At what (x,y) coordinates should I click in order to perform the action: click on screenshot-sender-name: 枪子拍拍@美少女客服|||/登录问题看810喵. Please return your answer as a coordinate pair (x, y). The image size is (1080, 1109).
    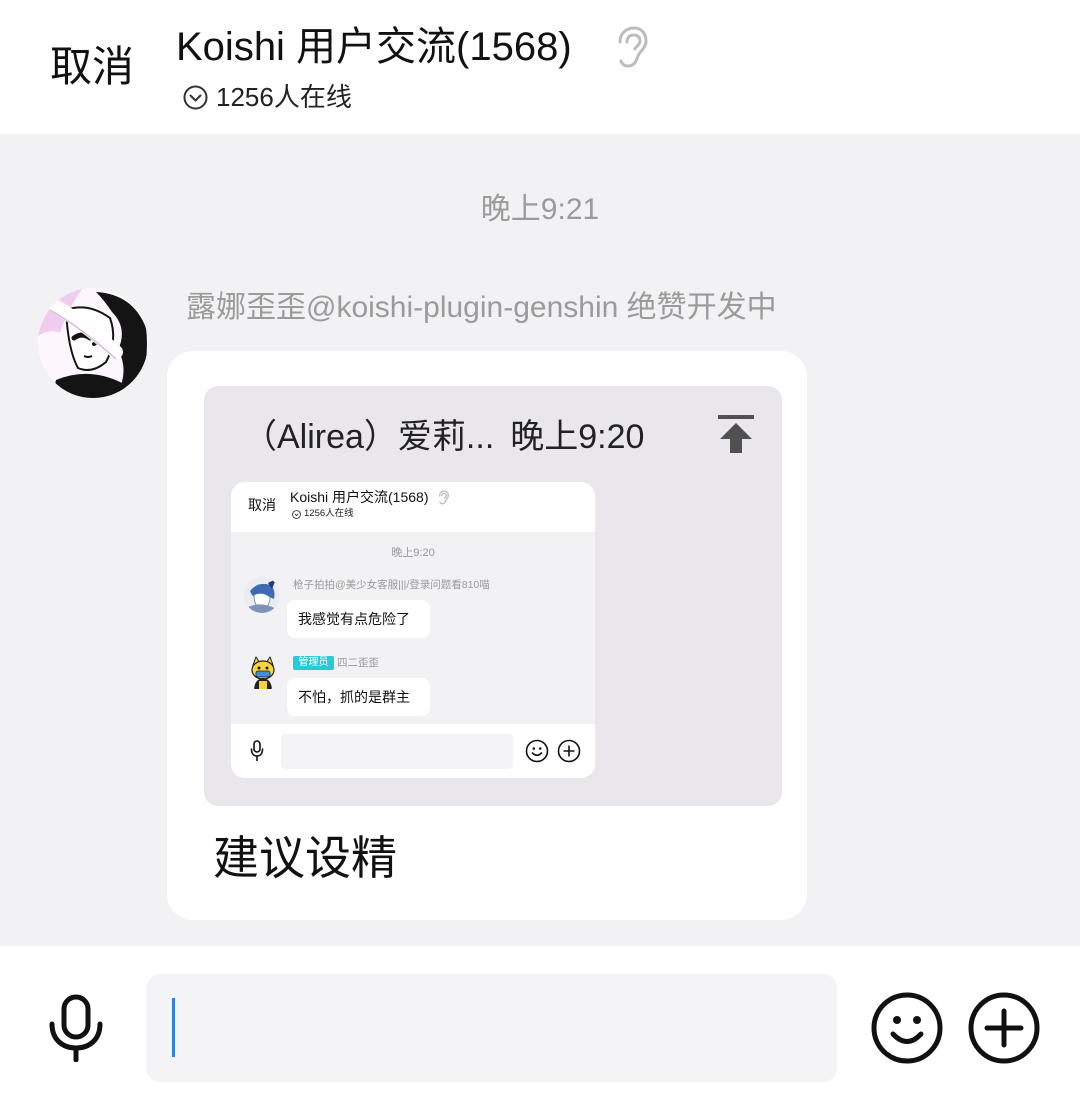
    Looking at the image, I should click on (391, 585).